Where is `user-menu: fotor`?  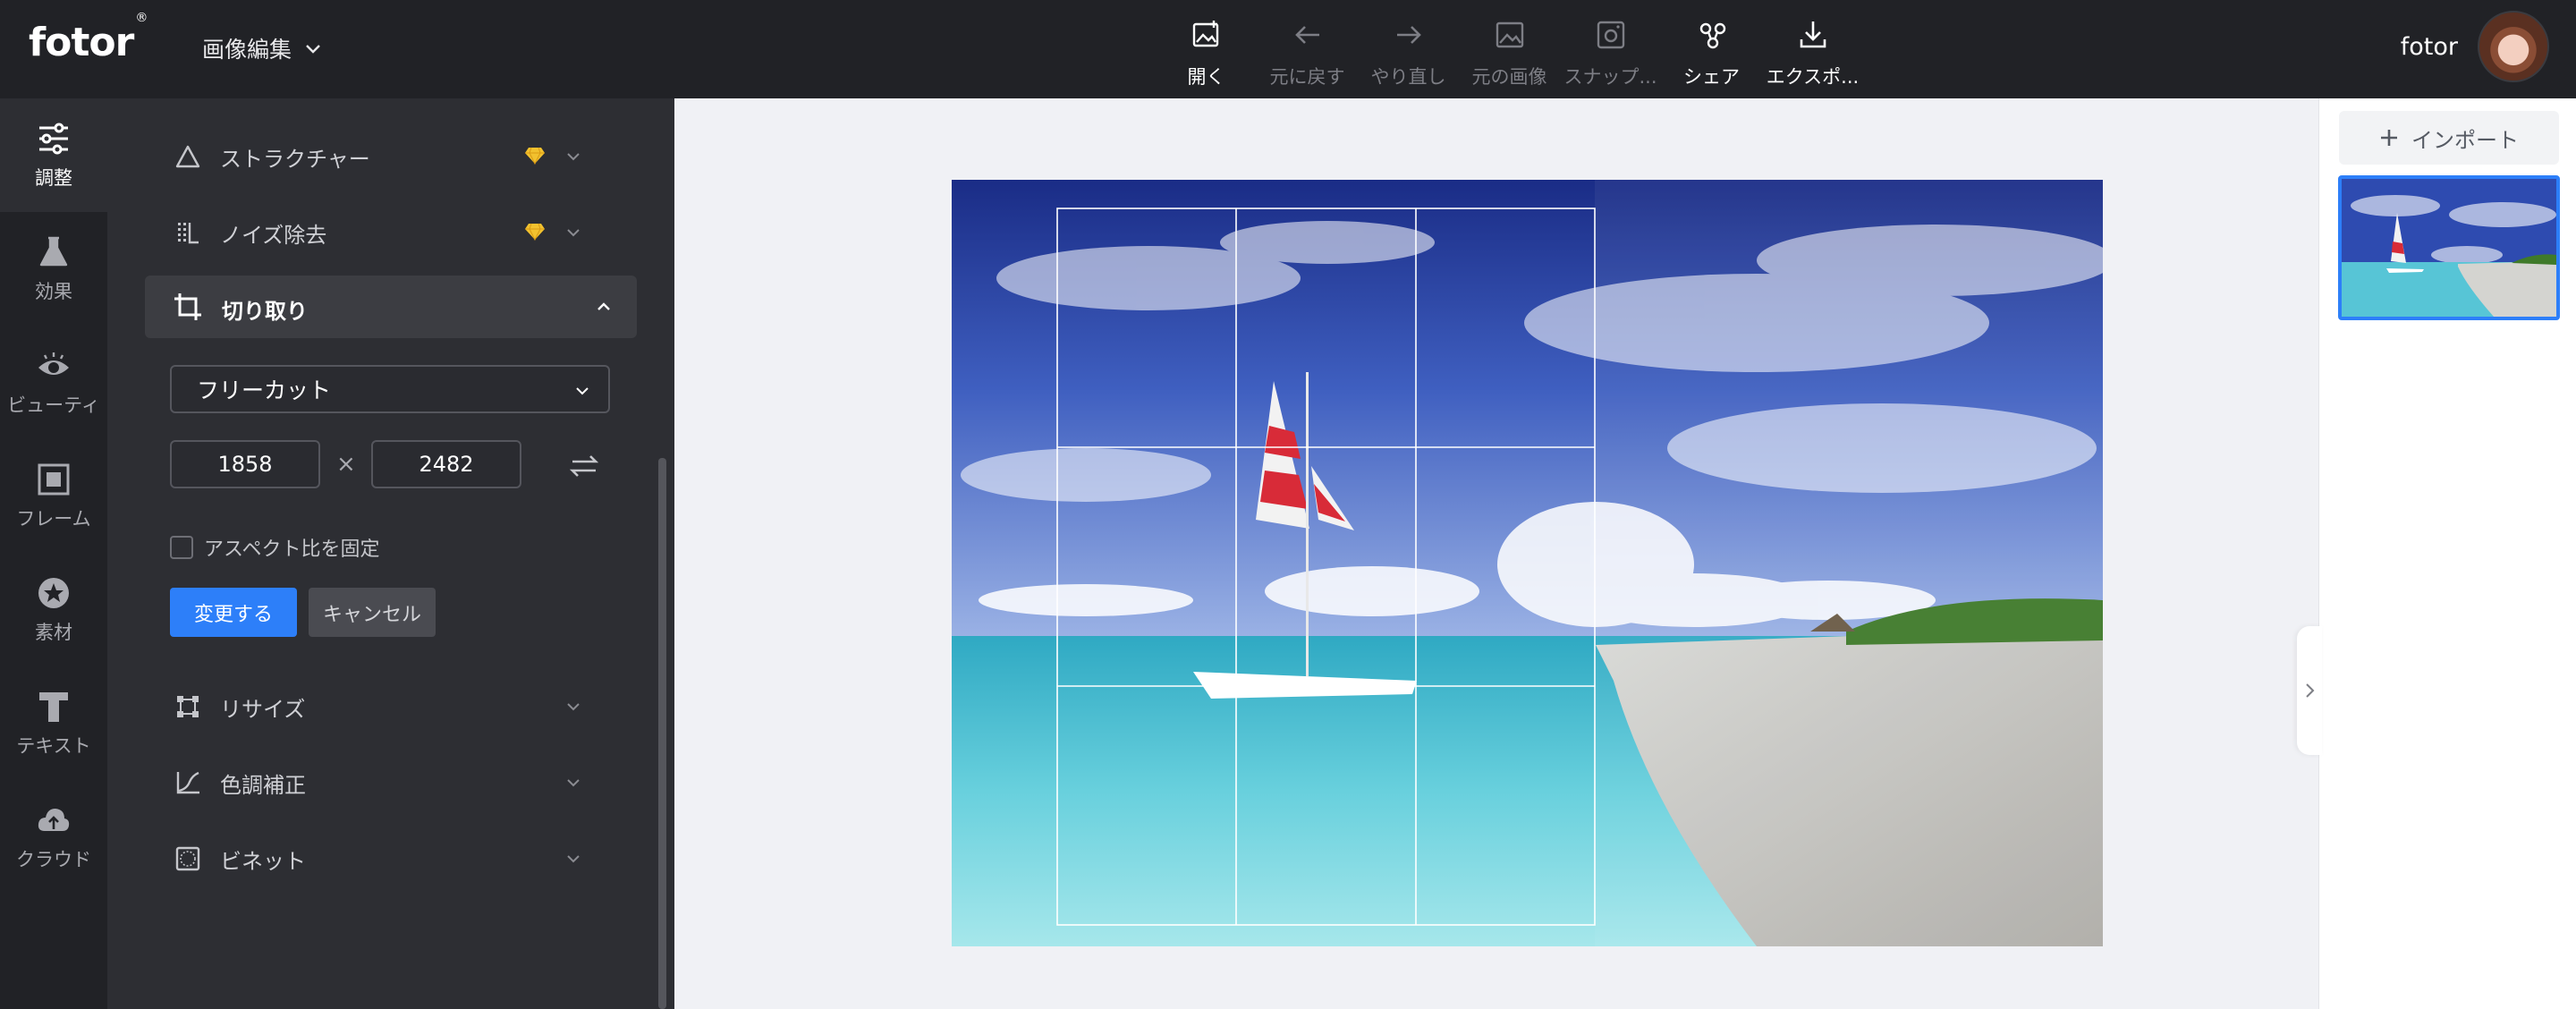 user-menu: fotor is located at coordinates (2475, 46).